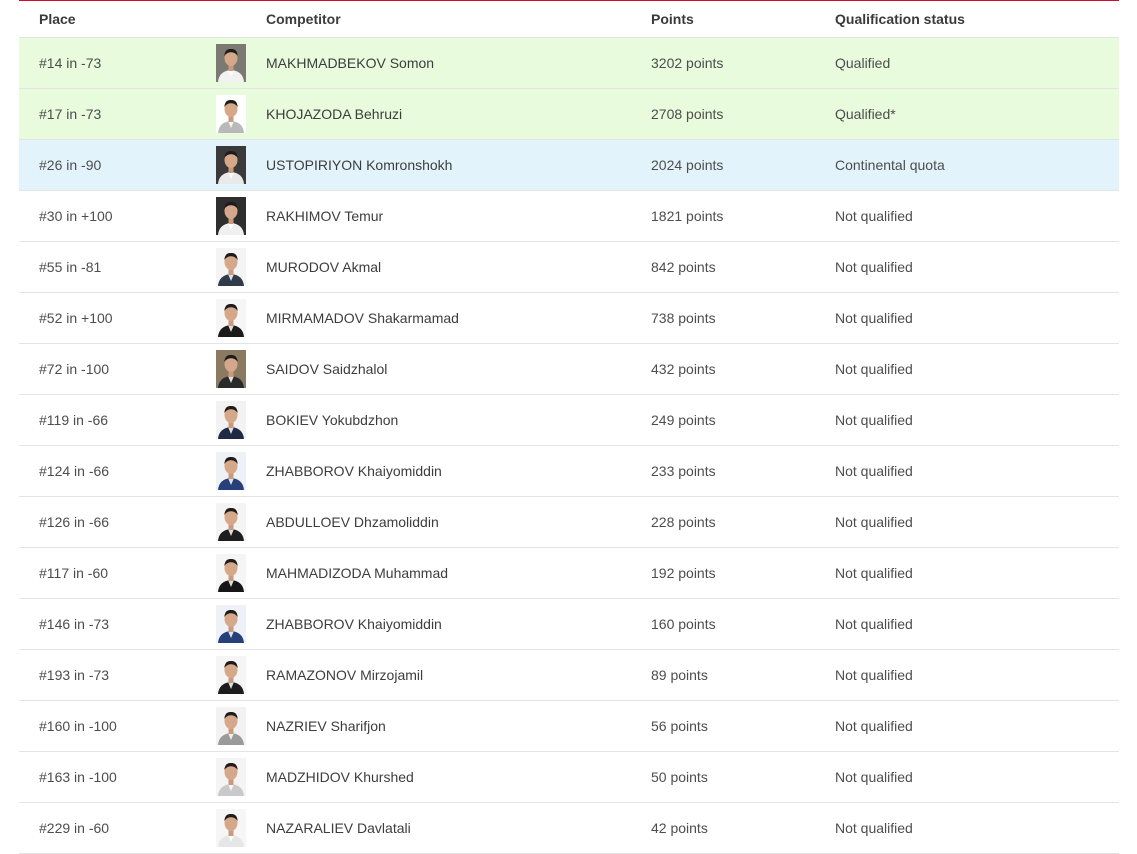 This screenshot has width=1137, height=854. What do you see at coordinates (683, 573) in the screenshot?
I see `row-points: 192 points` at bounding box center [683, 573].